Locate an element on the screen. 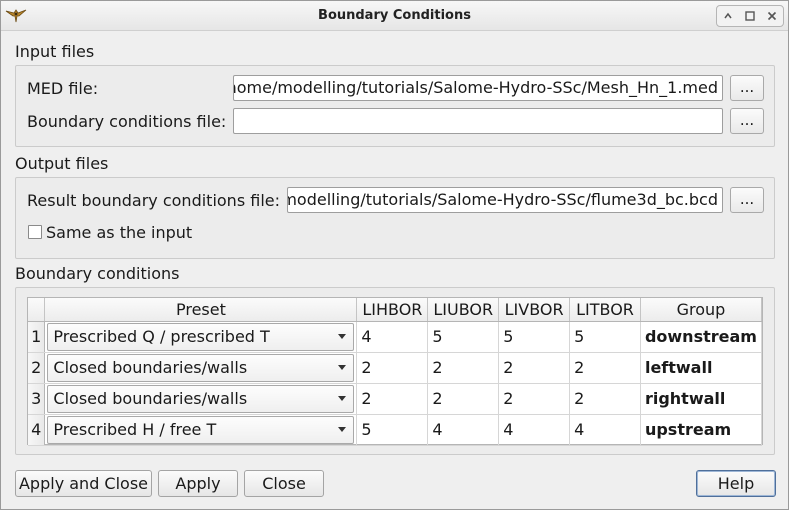 Image resolution: width=789 pixels, height=510 pixels. column-header-lihbor: LIHBOR is located at coordinates (392, 310).